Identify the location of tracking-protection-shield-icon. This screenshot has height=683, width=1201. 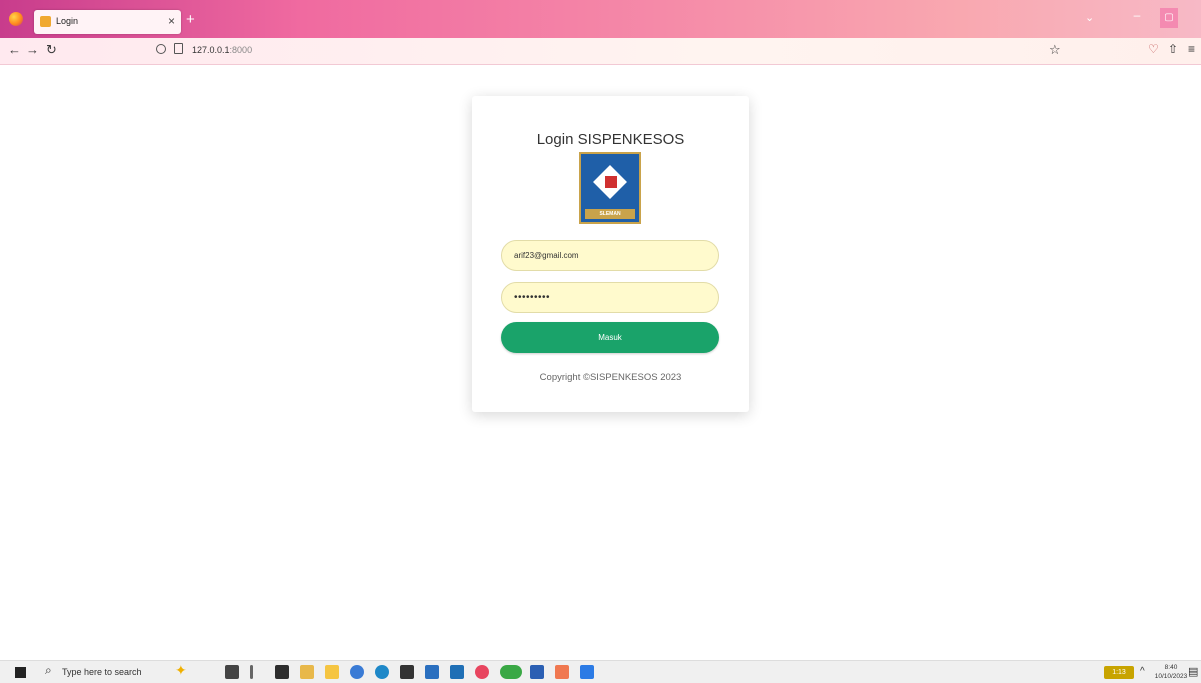
(161, 49).